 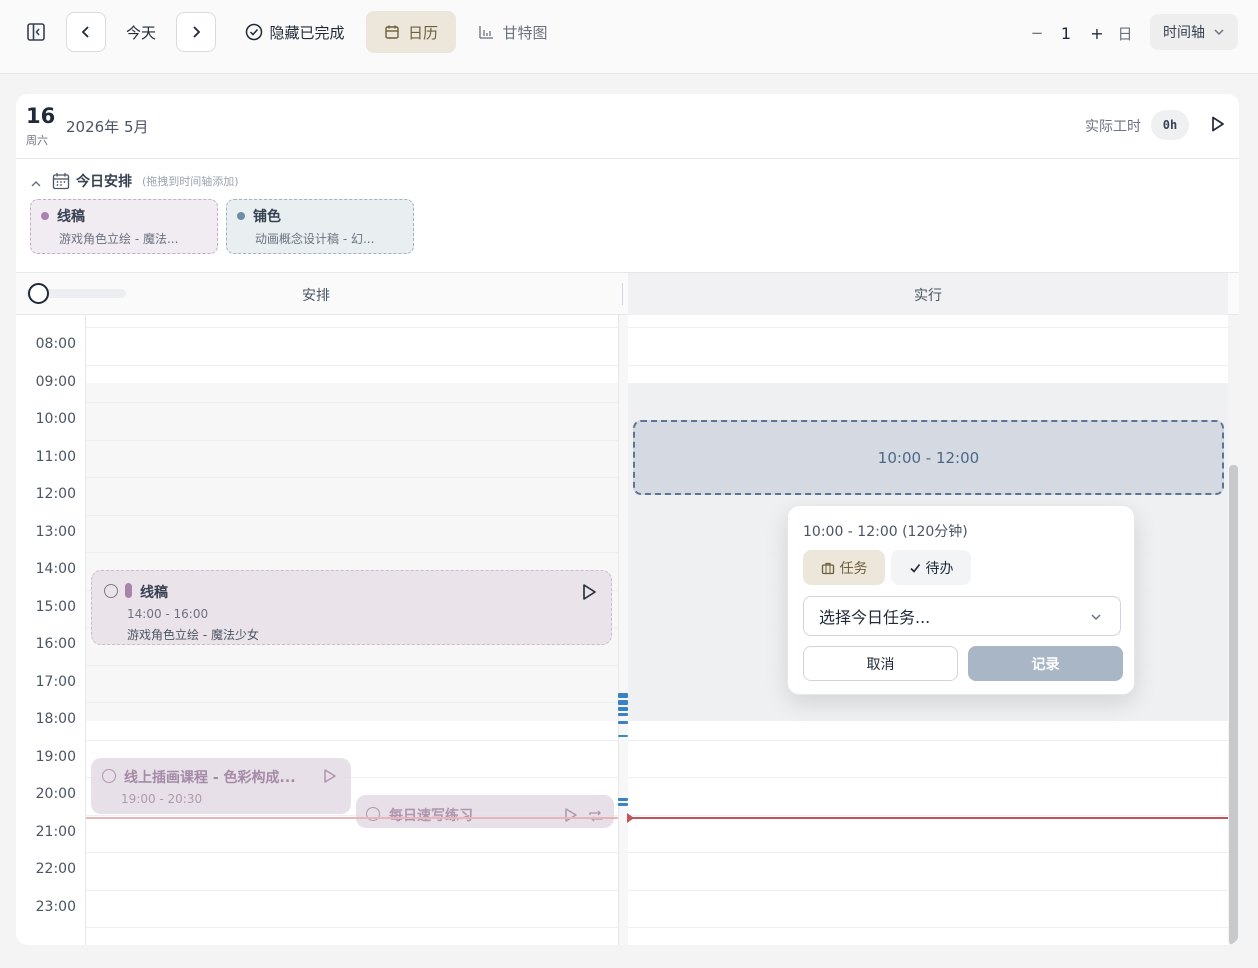 I want to click on hour-label: 14:00, so click(x=55, y=569).